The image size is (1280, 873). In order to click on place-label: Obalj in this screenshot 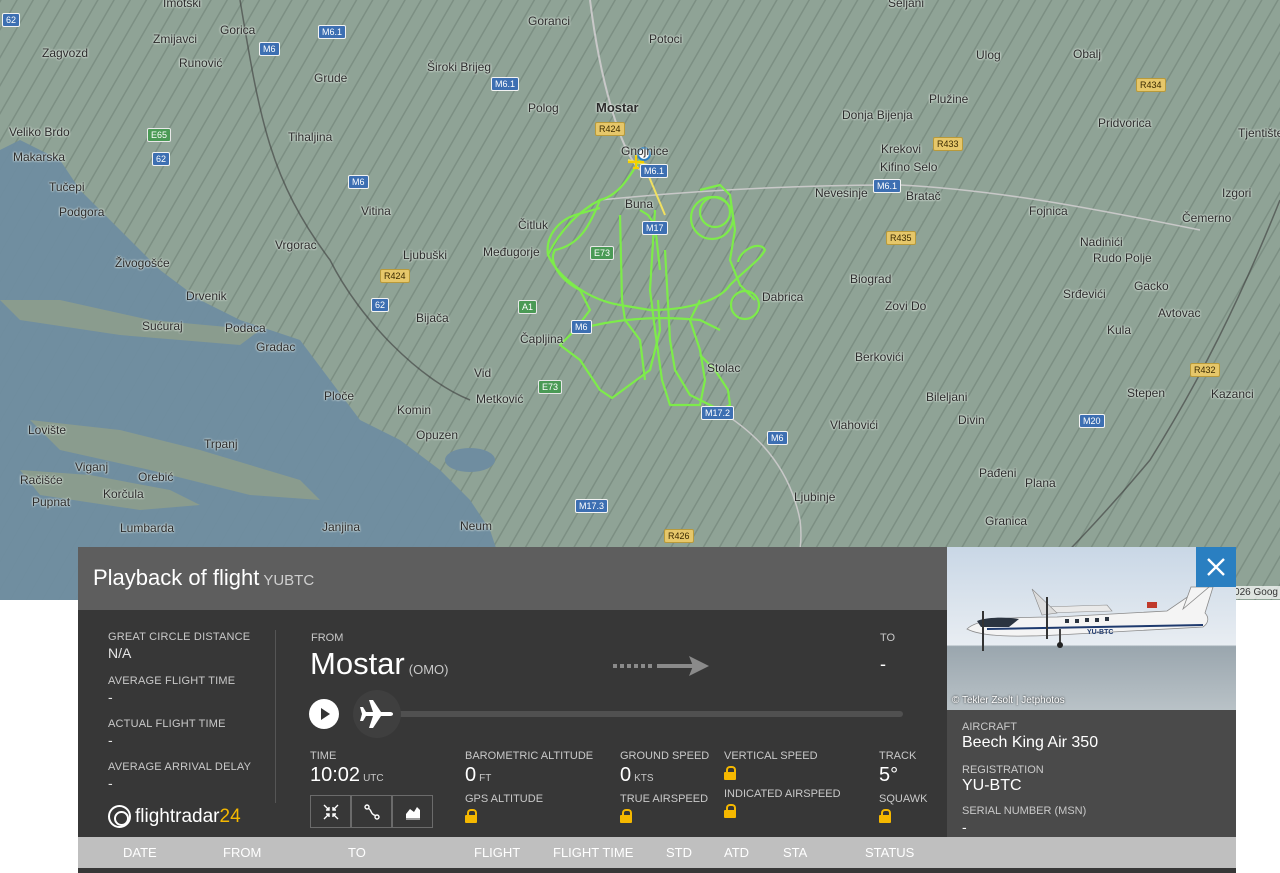, I will do `click(1087, 54)`.